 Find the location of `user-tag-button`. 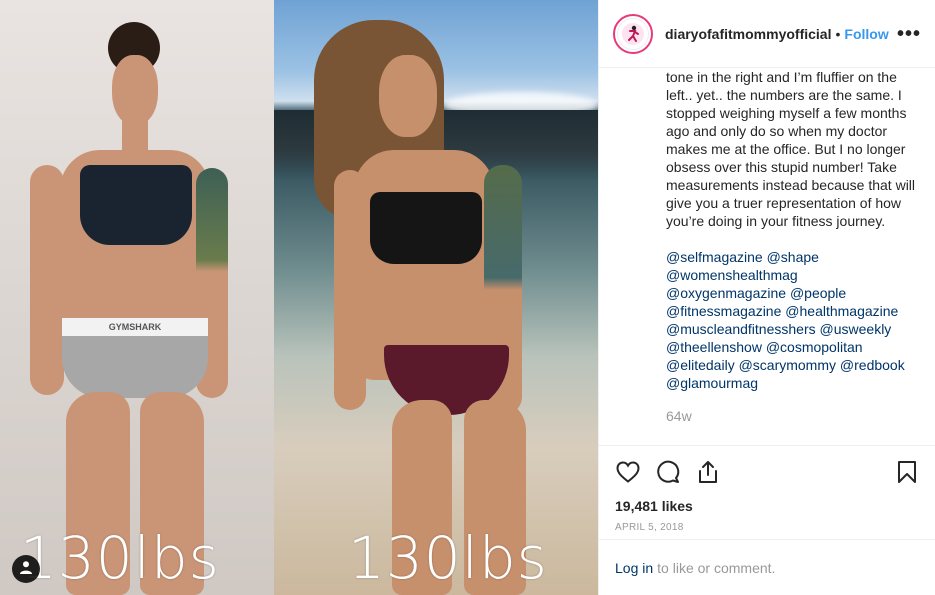

user-tag-button is located at coordinates (26, 569).